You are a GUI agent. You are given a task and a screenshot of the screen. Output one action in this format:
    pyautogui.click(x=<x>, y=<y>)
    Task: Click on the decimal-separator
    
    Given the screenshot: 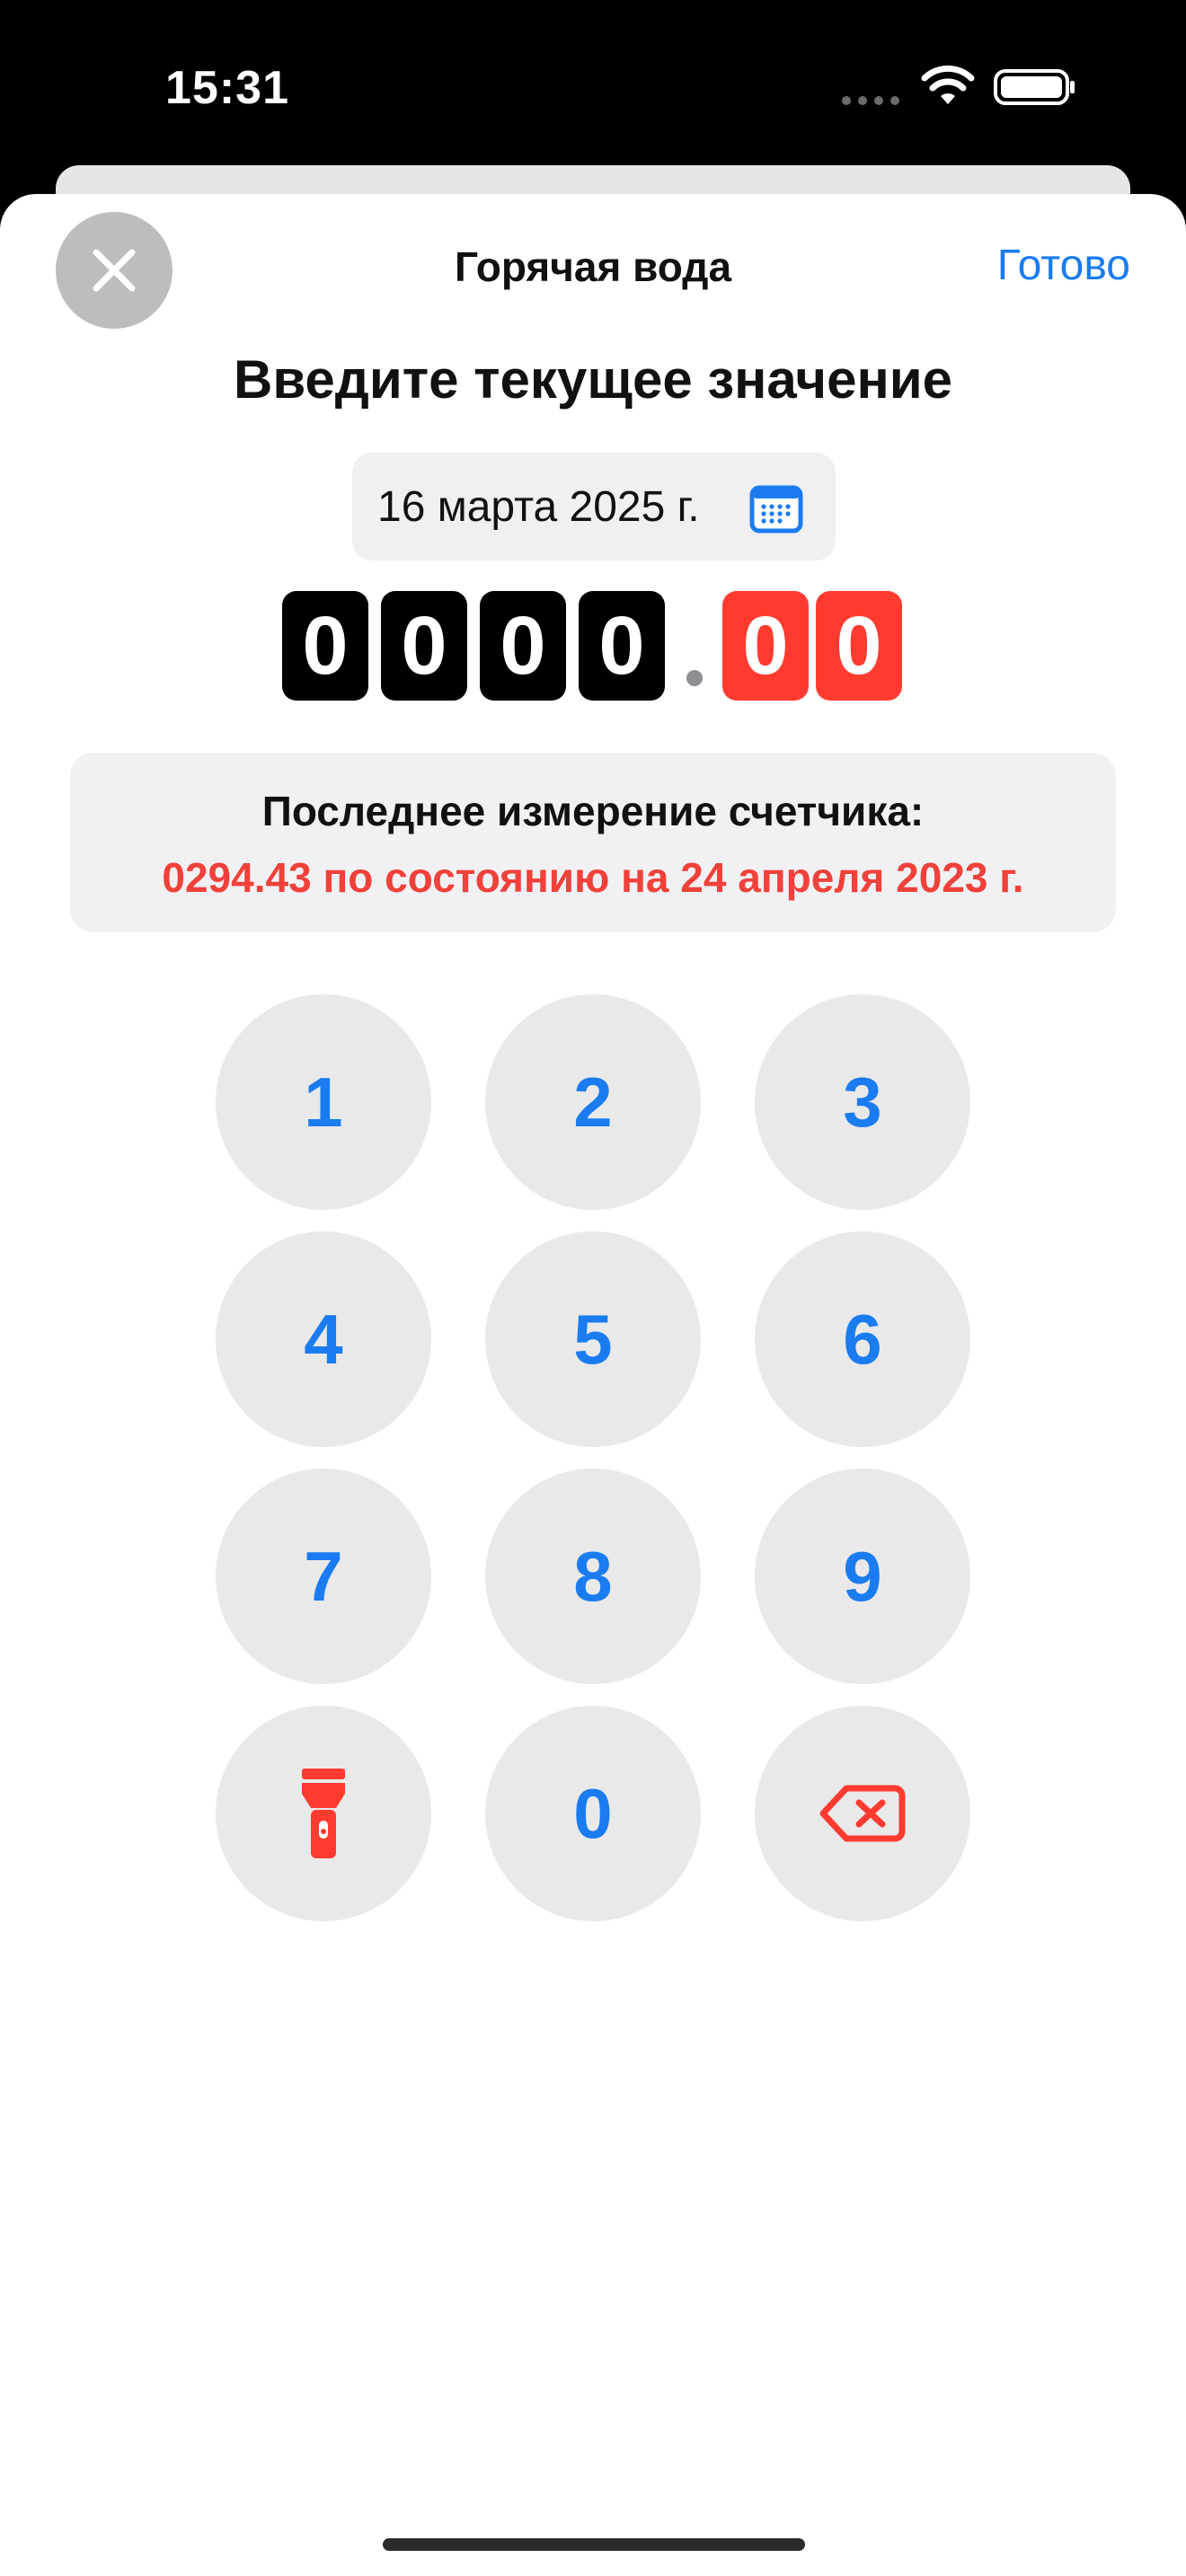 What is the action you would take?
    pyautogui.click(x=694, y=678)
    